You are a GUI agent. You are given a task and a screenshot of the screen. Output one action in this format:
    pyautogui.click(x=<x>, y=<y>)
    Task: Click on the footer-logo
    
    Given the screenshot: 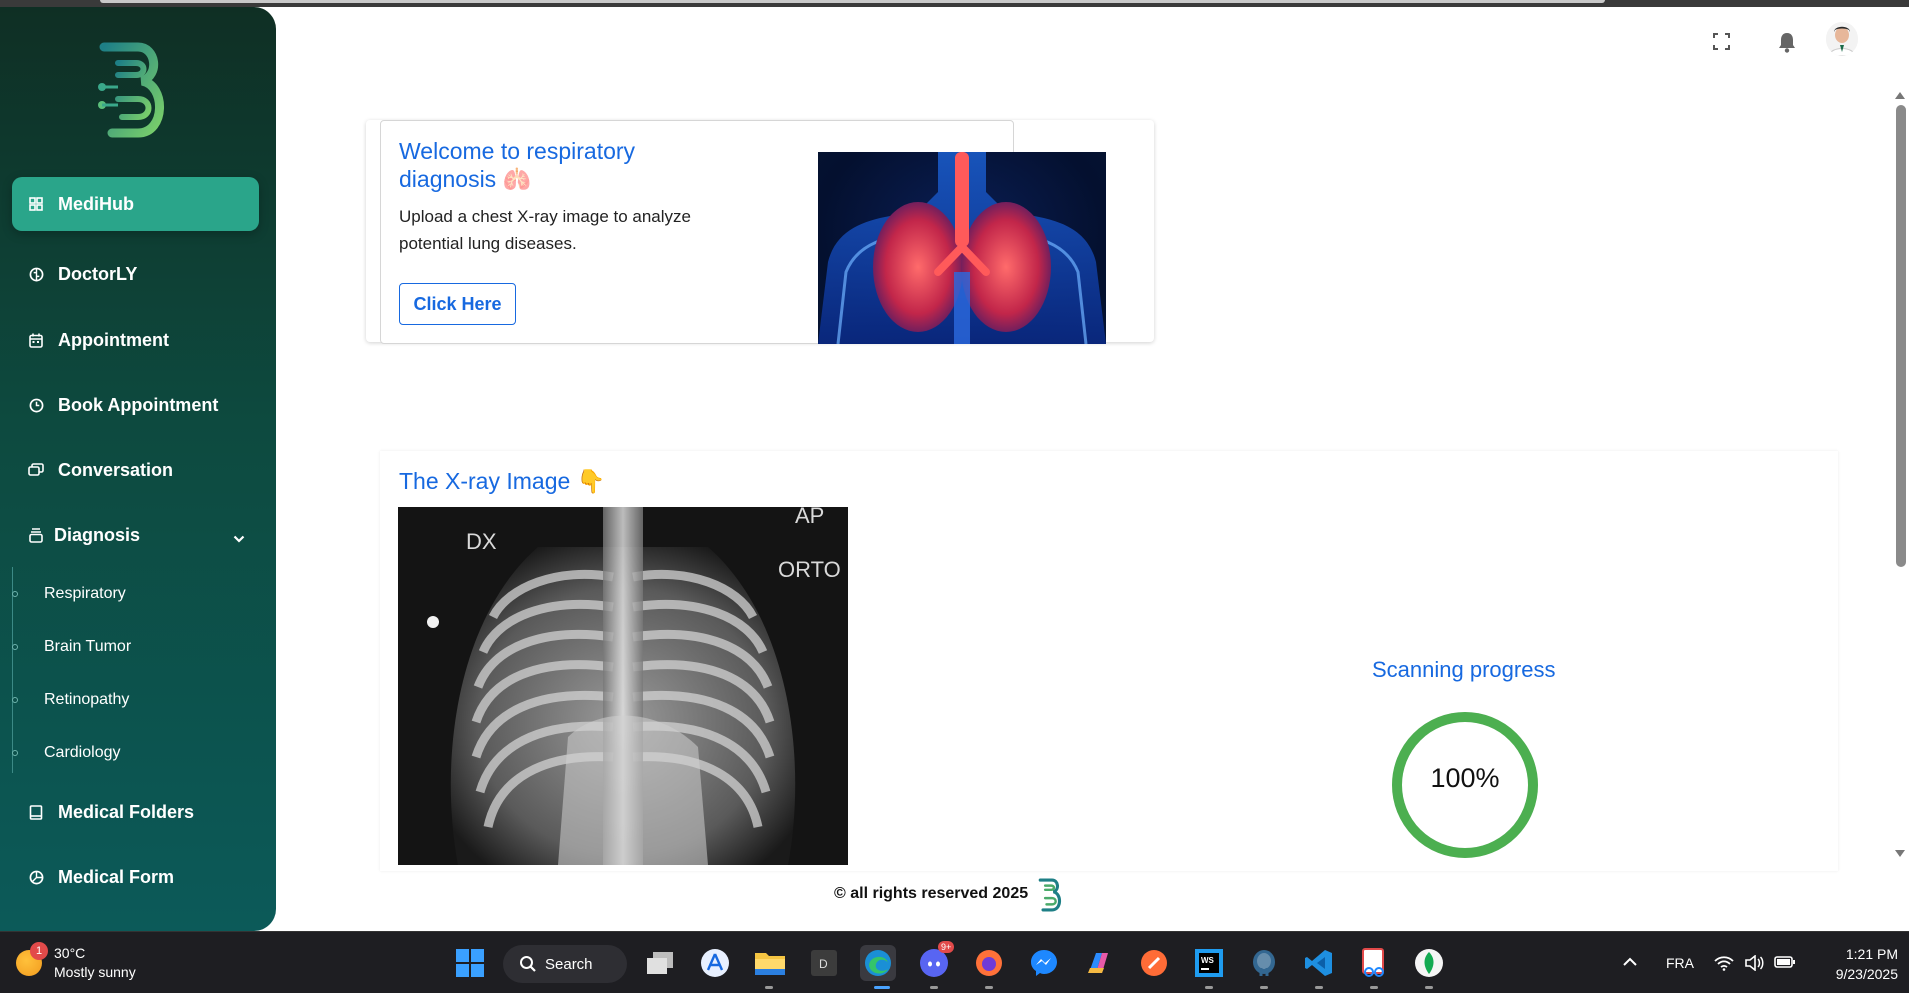 What is the action you would take?
    pyautogui.click(x=1050, y=895)
    